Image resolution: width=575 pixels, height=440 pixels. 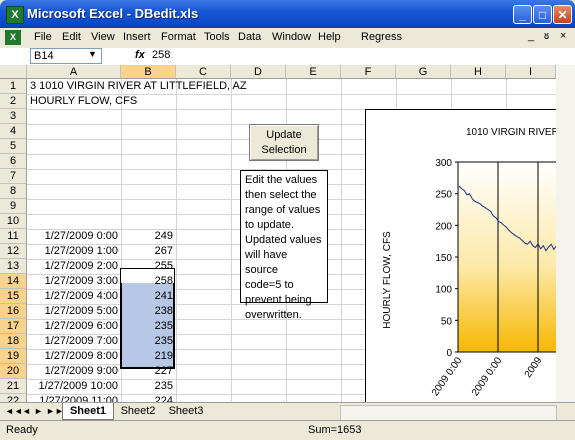 I want to click on row-header: 20, so click(x=13, y=371).